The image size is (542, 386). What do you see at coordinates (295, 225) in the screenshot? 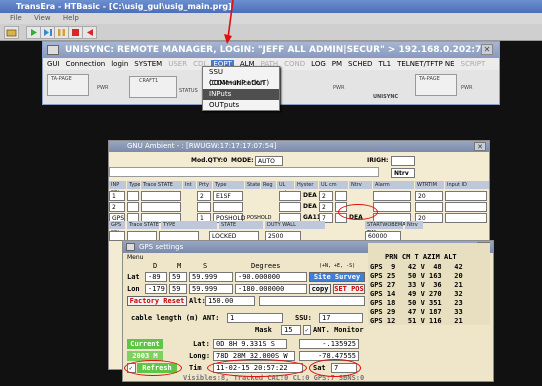
I see `gps-column-header: DUTY WALL` at bounding box center [295, 225].